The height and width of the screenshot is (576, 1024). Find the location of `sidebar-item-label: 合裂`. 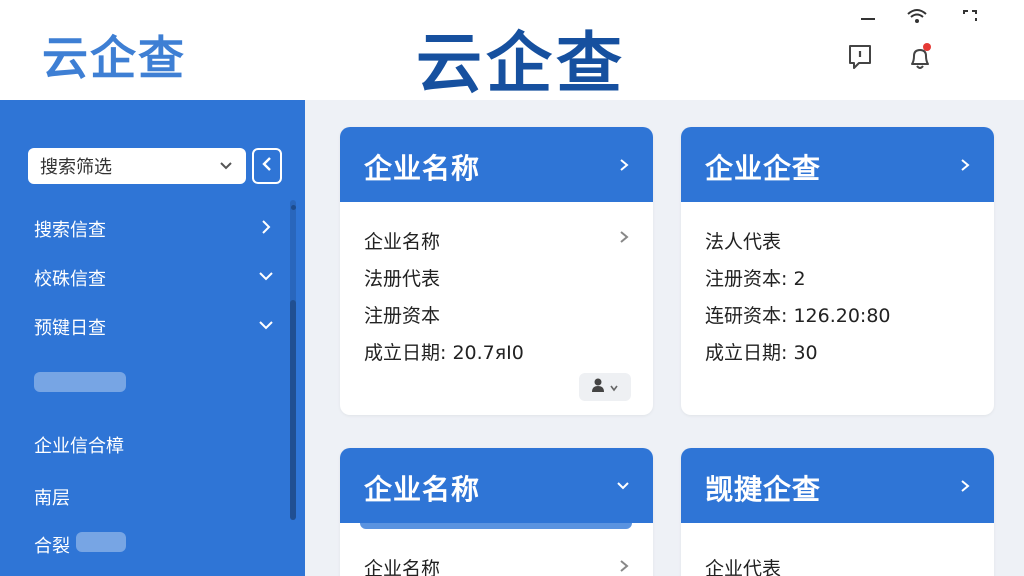

sidebar-item-label: 合裂 is located at coordinates (52, 546).